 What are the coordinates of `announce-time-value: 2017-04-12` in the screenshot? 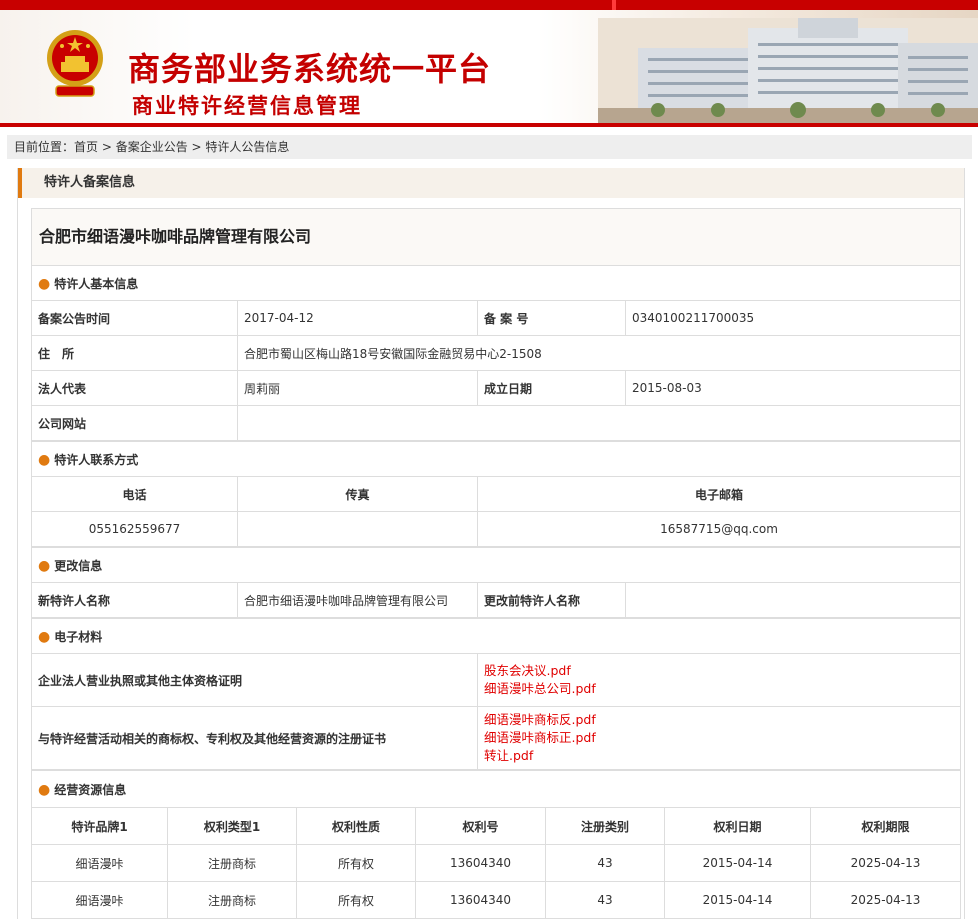 It's located at (357, 318).